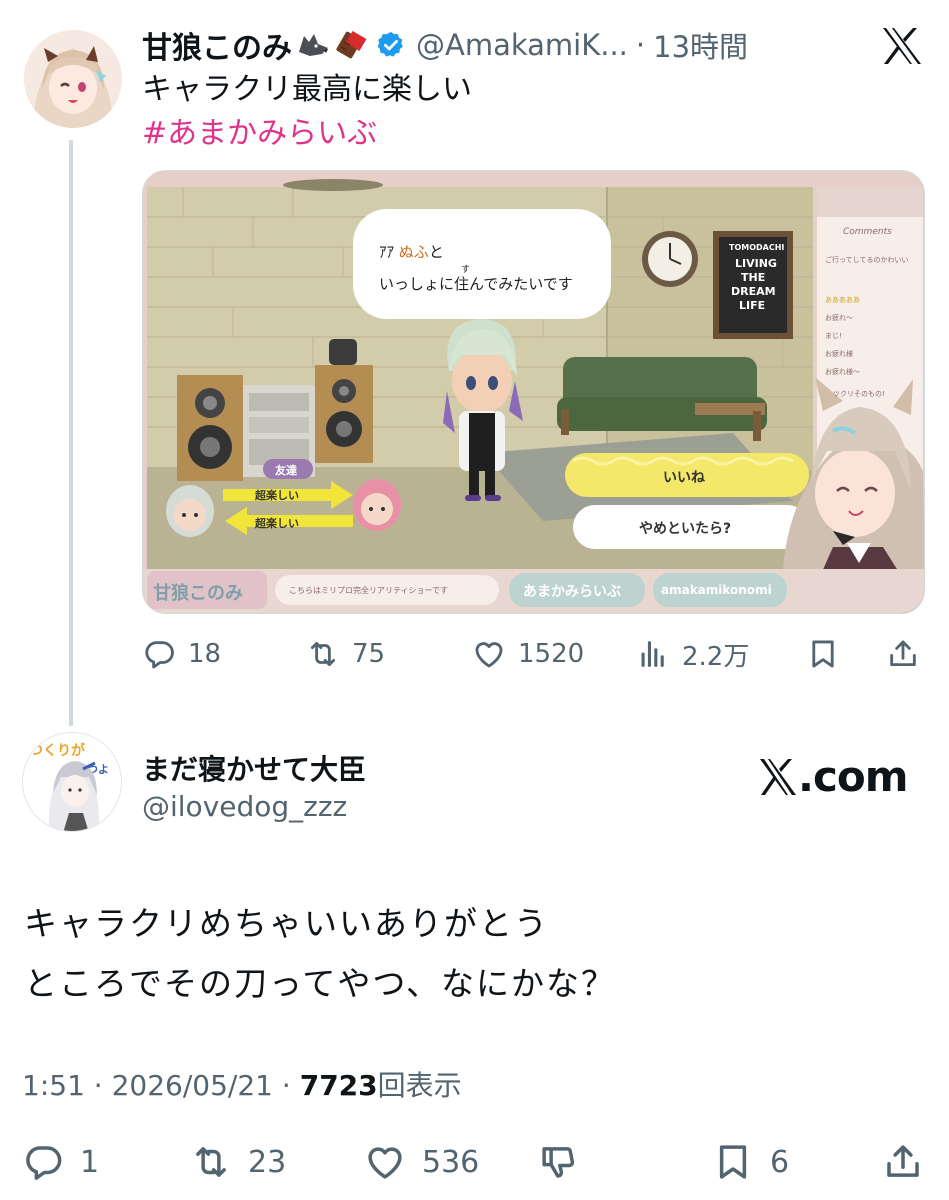  Describe the element at coordinates (685, 529) in the screenshot. I see `choice-stop: やめといたら?` at that location.